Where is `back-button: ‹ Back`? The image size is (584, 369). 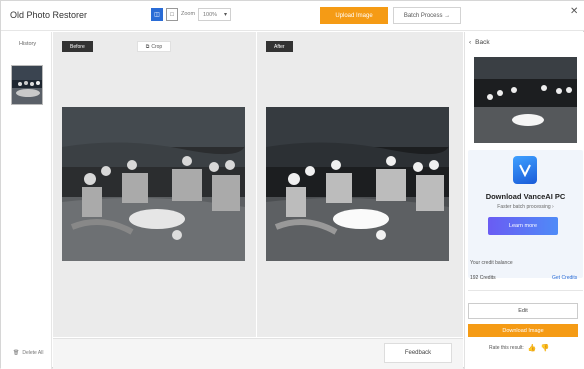
back-button: ‹ Back is located at coordinates (479, 42).